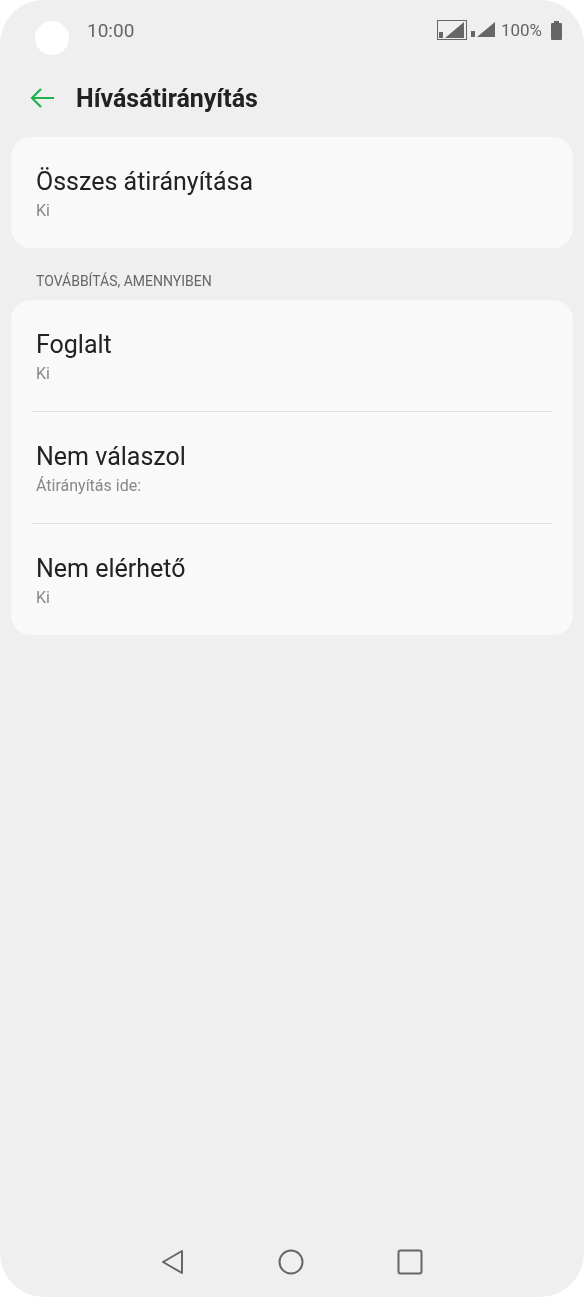 The height and width of the screenshot is (1297, 584). I want to click on section-heading: TOVÁBBÍTÁS, AMENNYIBEN, so click(124, 281).